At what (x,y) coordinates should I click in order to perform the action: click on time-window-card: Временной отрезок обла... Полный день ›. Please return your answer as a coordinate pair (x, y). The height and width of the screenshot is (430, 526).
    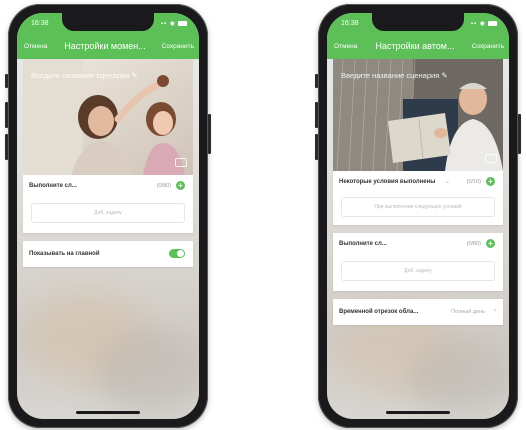
    Looking at the image, I should click on (418, 312).